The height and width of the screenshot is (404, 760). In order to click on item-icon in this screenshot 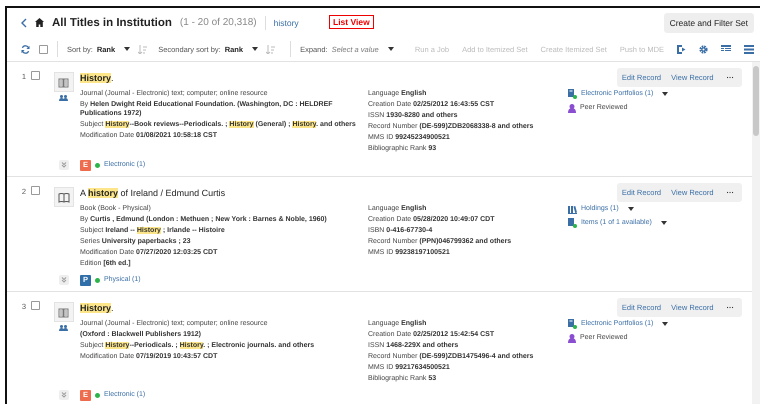, I will do `click(572, 223)`.